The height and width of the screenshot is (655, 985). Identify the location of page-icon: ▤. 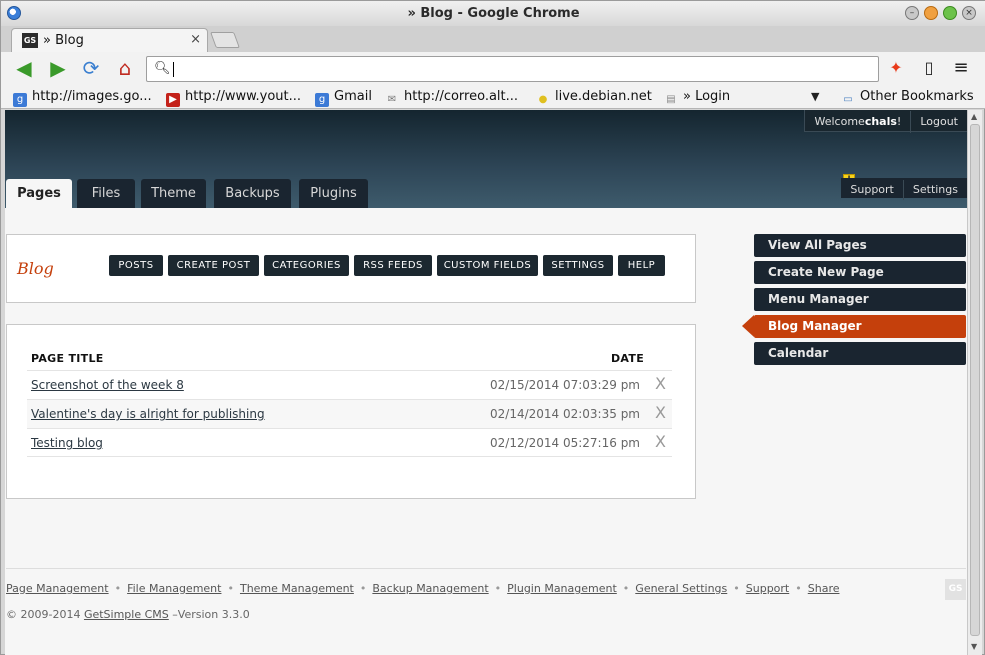
(671, 99).